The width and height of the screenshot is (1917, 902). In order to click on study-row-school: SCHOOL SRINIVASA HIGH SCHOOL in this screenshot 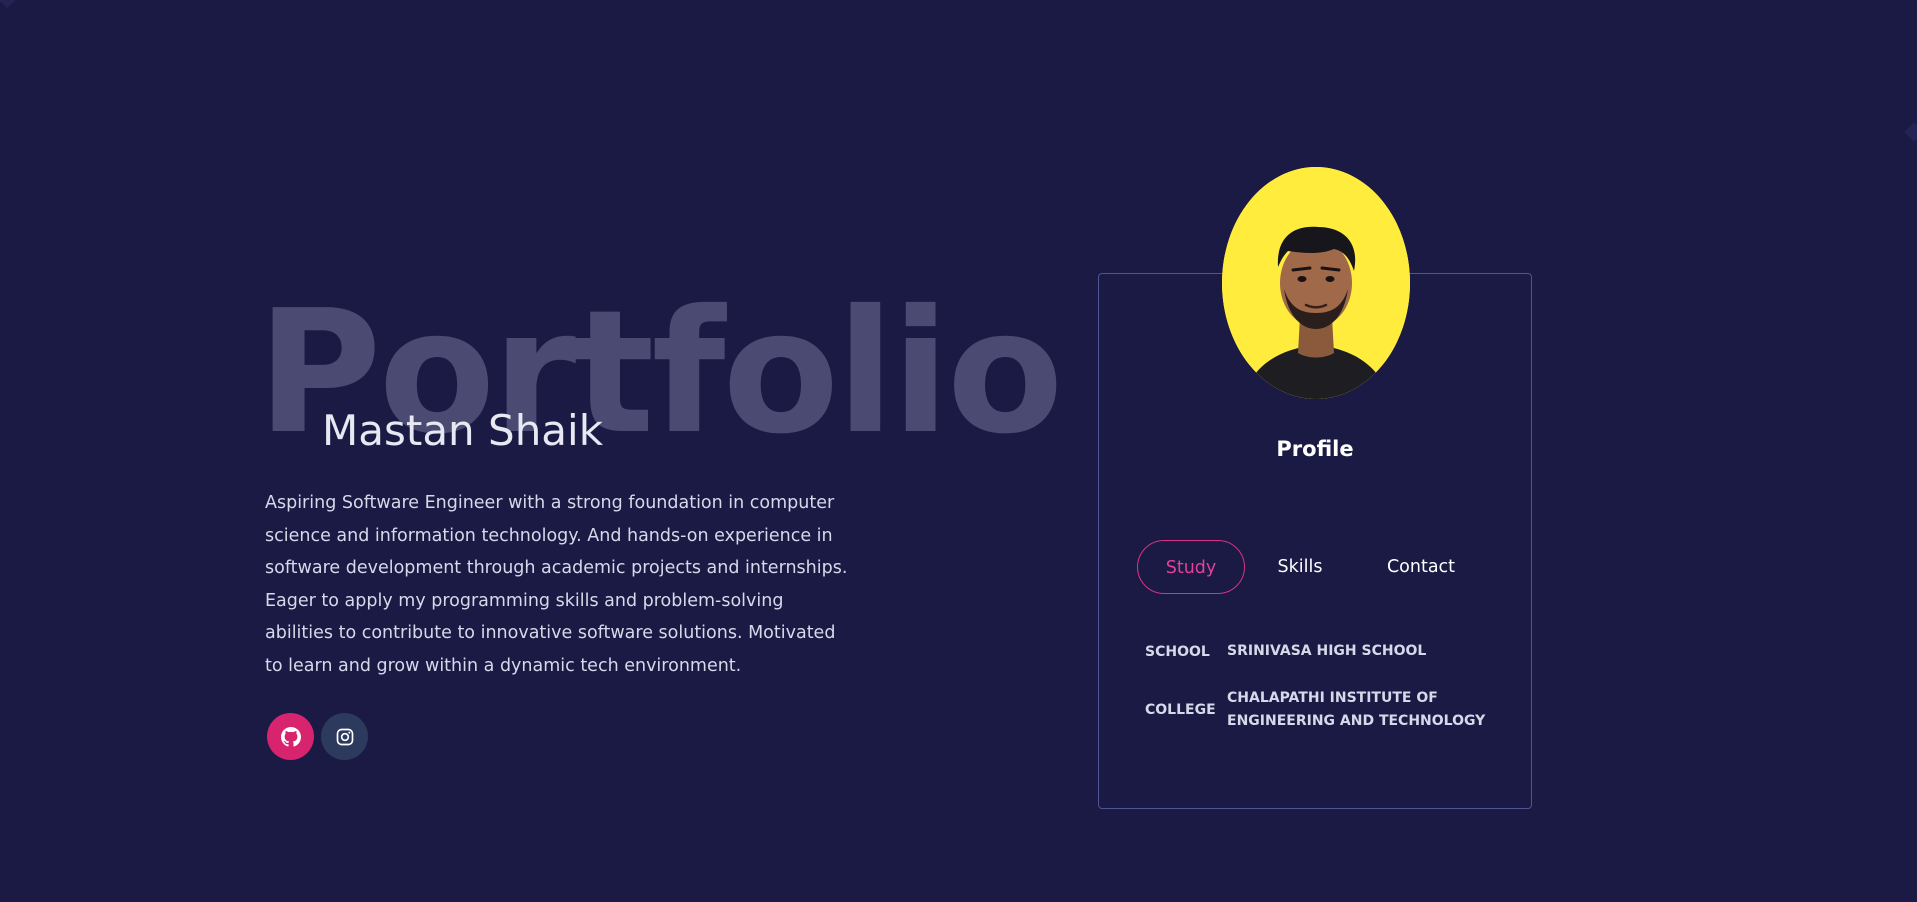, I will do `click(1325, 651)`.